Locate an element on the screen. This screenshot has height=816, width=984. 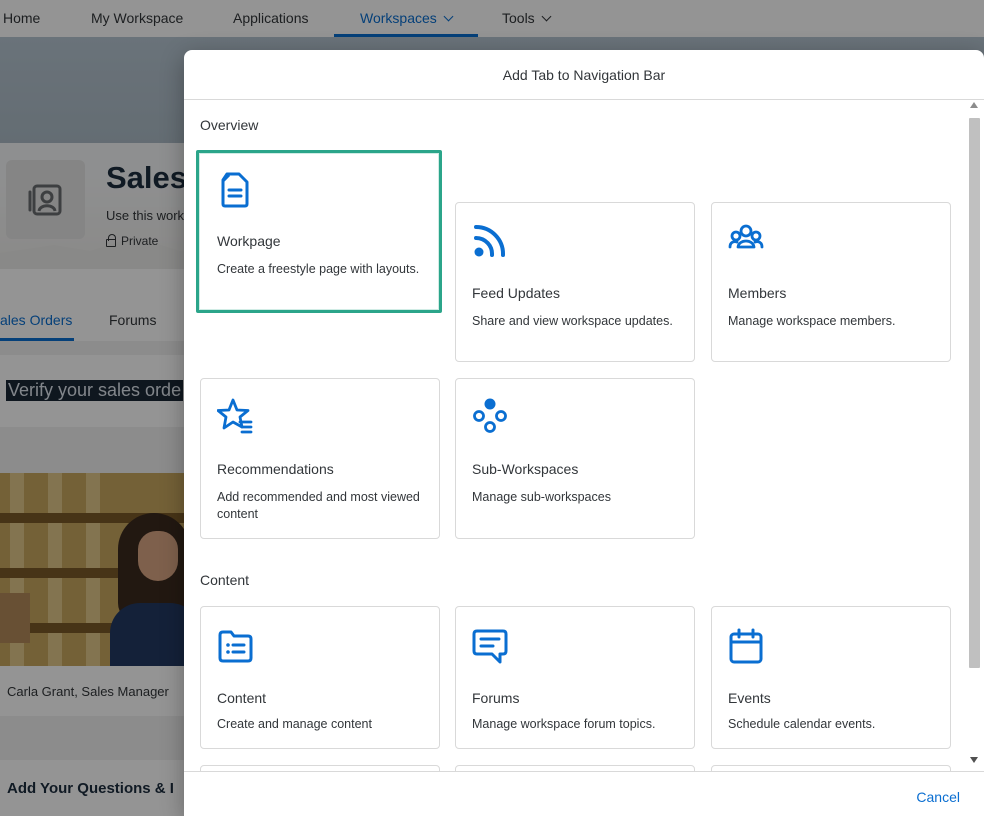
tile-description: Manage workspace forum topics. is located at coordinates (564, 724).